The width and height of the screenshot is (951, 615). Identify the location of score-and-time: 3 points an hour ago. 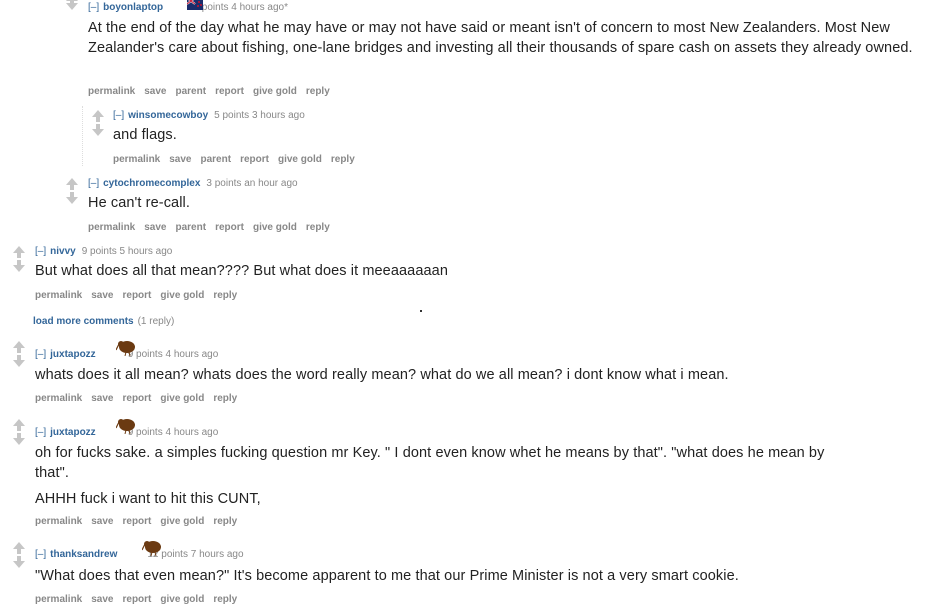
(252, 183).